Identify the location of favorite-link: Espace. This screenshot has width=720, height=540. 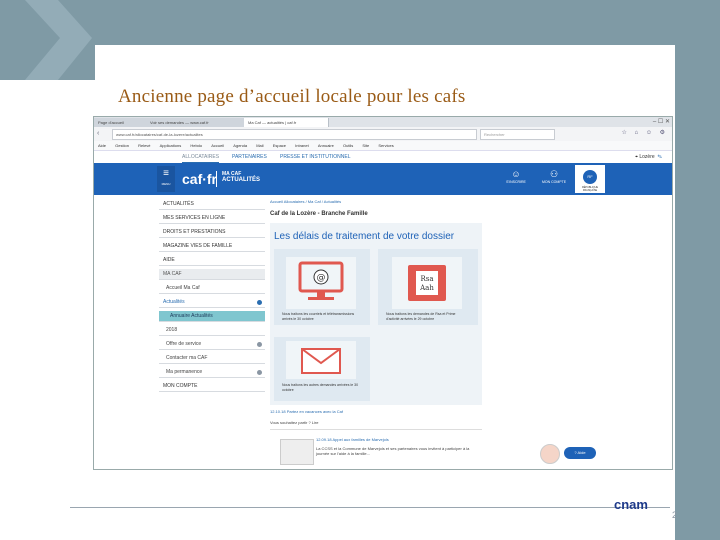
(279, 145).